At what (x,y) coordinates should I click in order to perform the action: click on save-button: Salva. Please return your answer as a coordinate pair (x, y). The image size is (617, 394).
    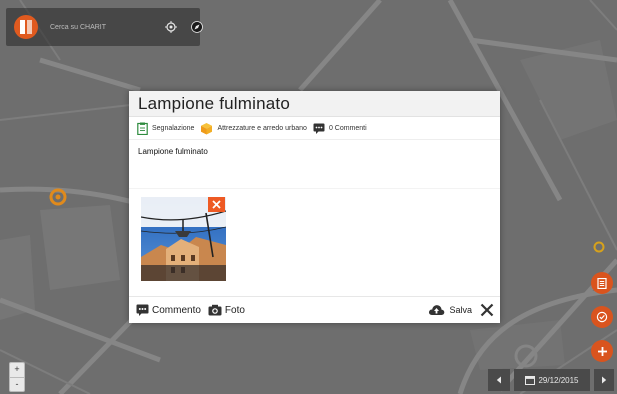
    Looking at the image, I should click on (450, 310).